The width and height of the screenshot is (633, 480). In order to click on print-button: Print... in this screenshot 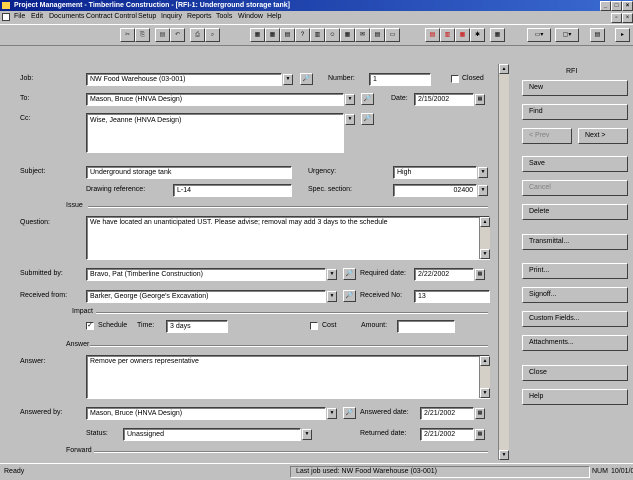, I will do `click(575, 271)`.